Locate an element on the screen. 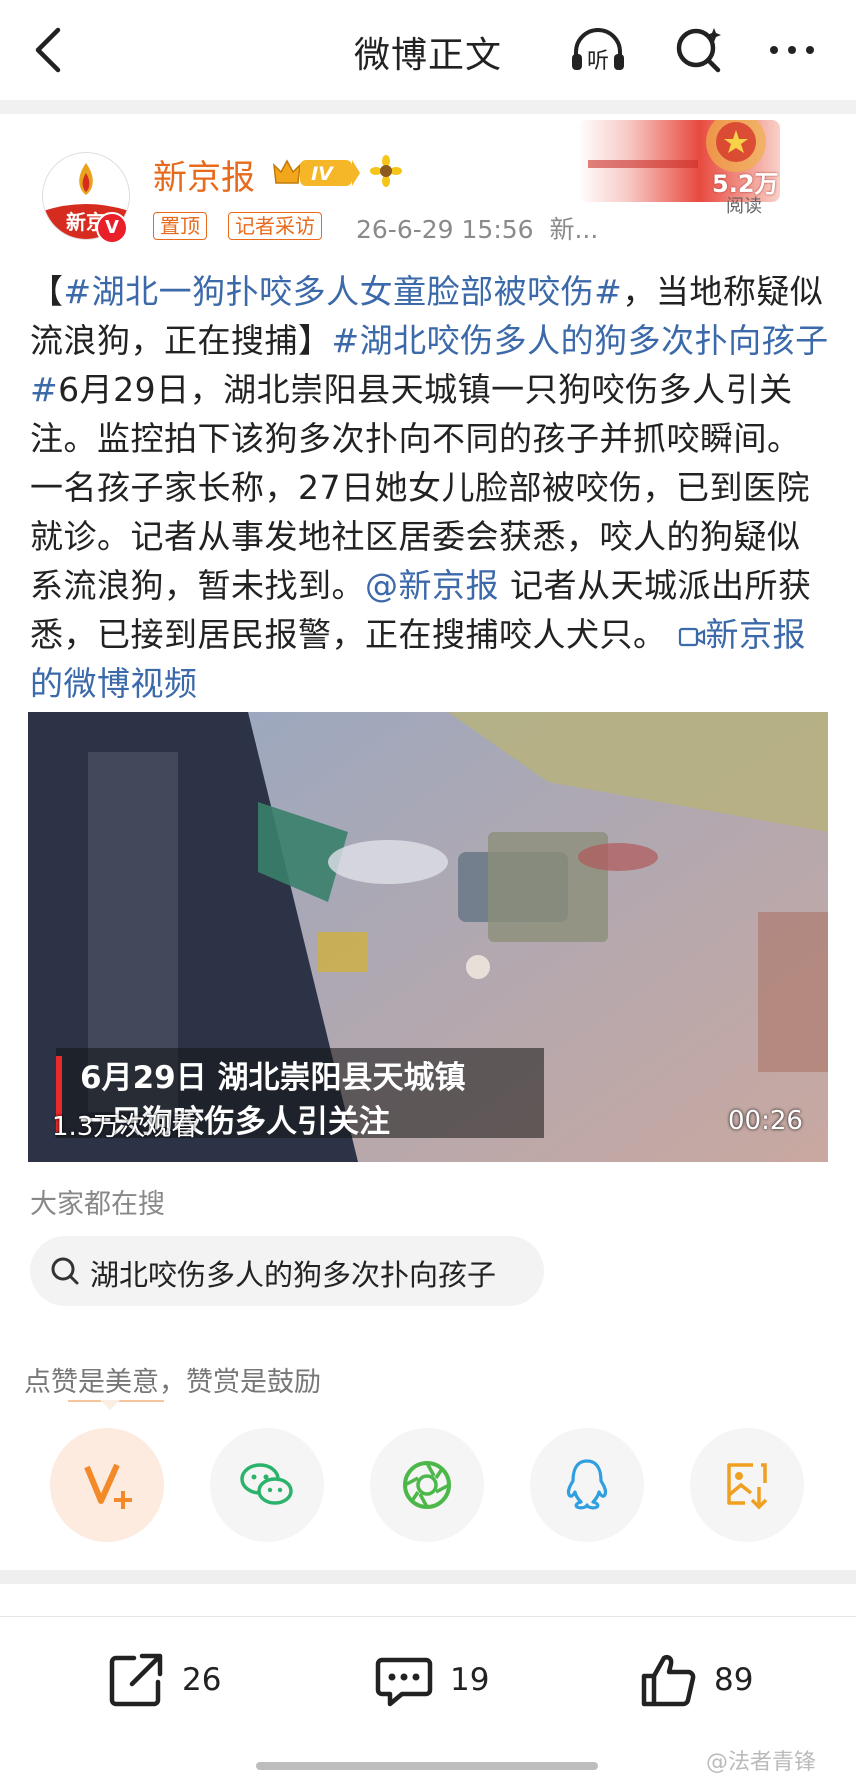  moments-icon is located at coordinates (427, 1485).